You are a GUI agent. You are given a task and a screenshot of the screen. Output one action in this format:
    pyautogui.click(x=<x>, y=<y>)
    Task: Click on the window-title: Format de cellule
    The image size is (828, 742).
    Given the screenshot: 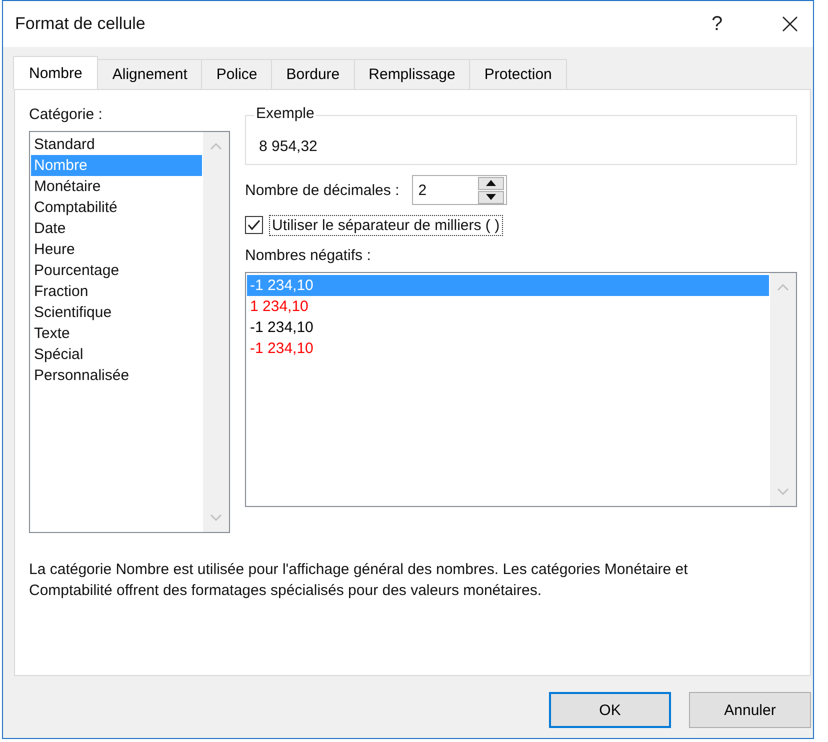 What is the action you would take?
    pyautogui.click(x=80, y=24)
    